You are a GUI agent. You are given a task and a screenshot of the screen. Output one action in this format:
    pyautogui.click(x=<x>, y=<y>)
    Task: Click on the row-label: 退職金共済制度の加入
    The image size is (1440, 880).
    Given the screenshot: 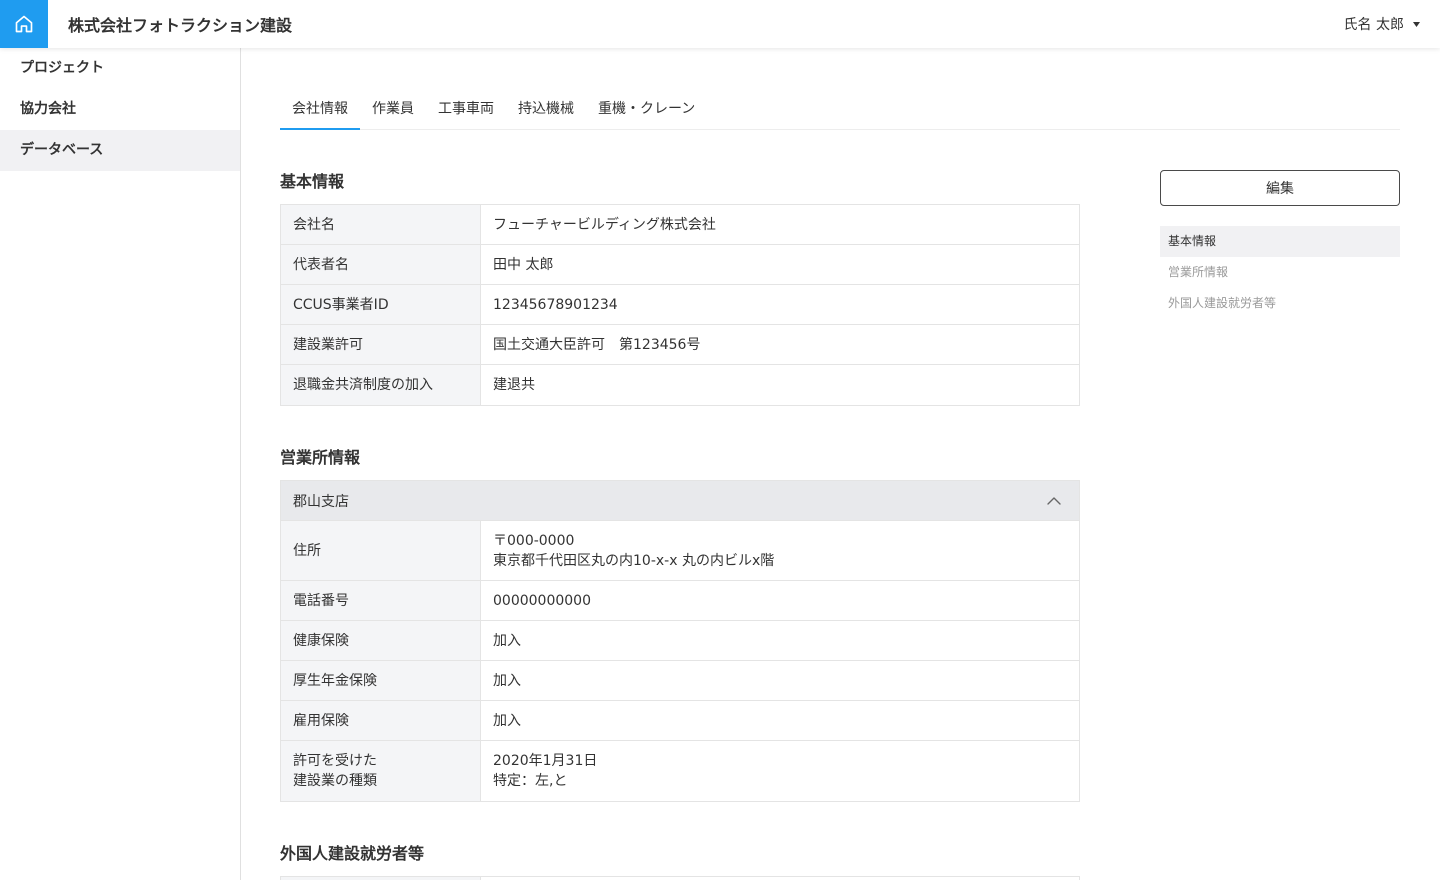 What is the action you would take?
    pyautogui.click(x=381, y=385)
    